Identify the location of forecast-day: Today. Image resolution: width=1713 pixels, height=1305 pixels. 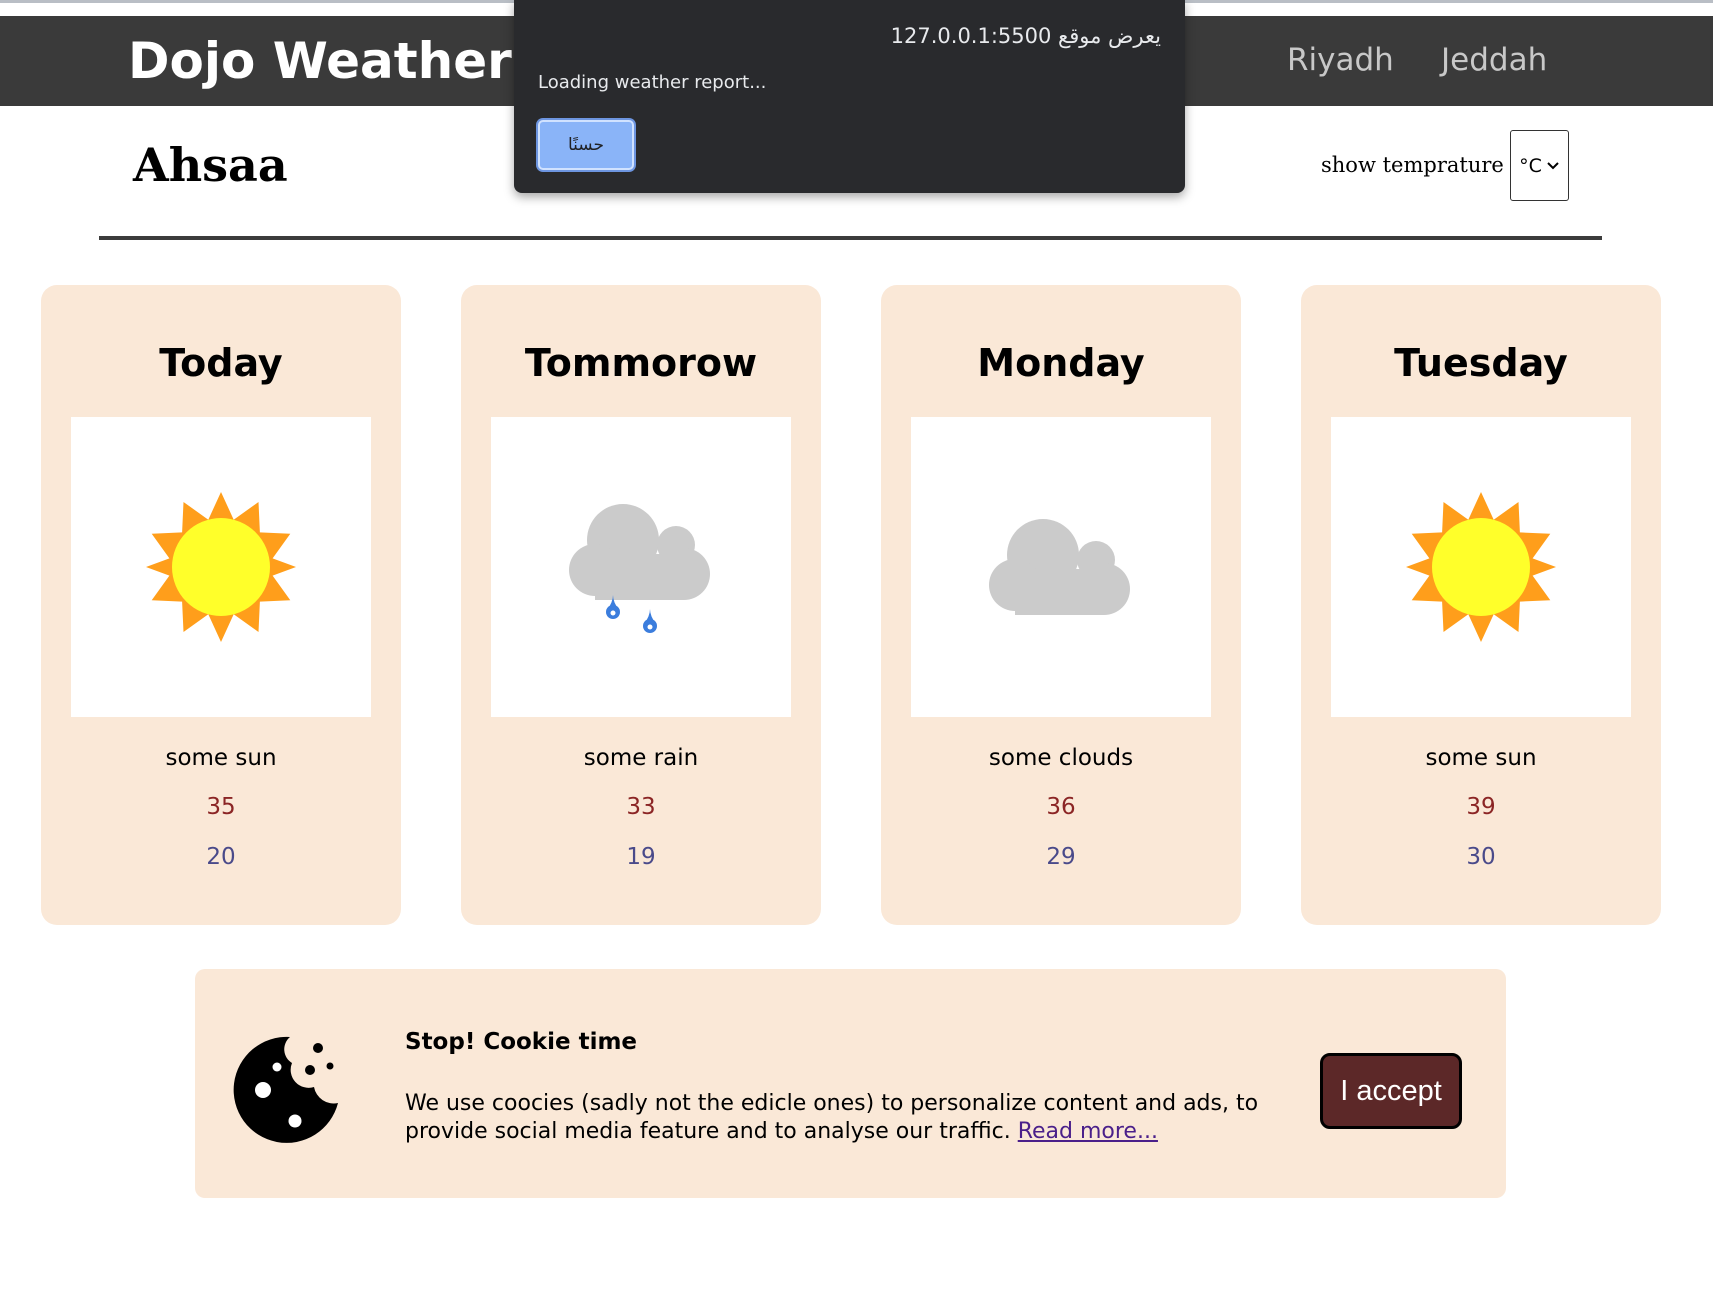
(221, 363).